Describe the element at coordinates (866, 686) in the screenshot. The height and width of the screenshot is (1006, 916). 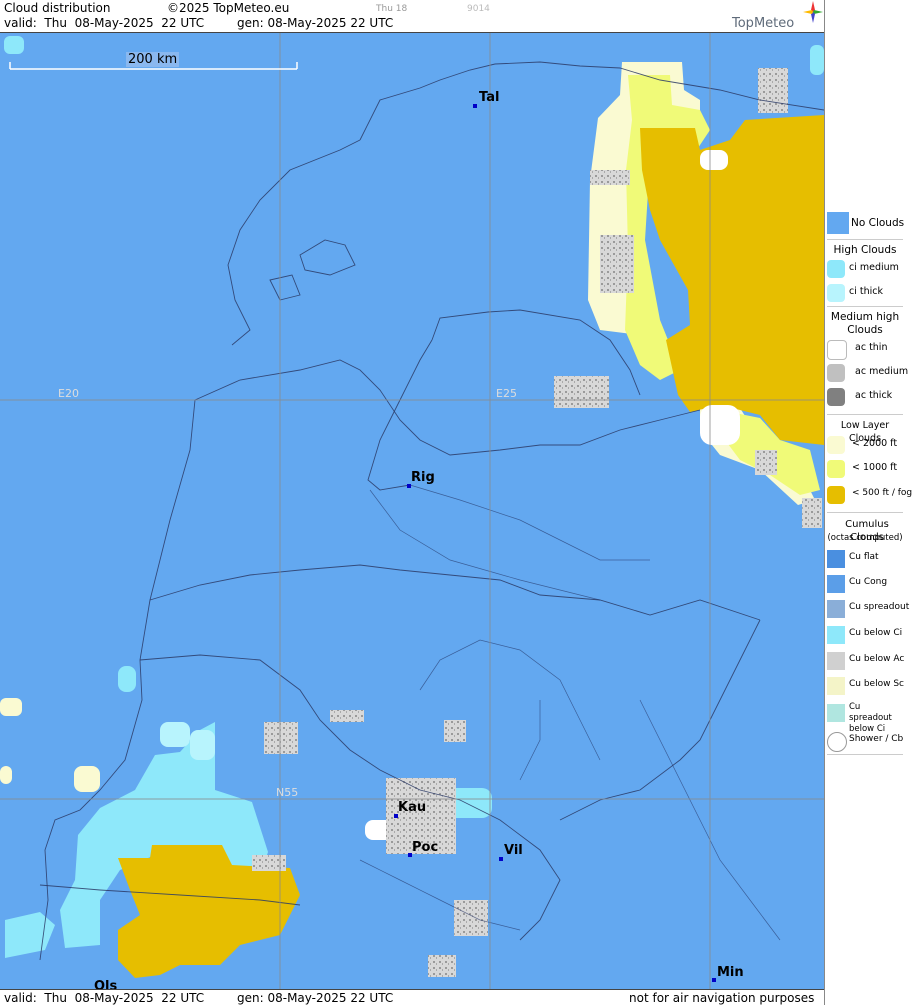
I see `legend-cu-below-sc: Cu below Sc` at that location.